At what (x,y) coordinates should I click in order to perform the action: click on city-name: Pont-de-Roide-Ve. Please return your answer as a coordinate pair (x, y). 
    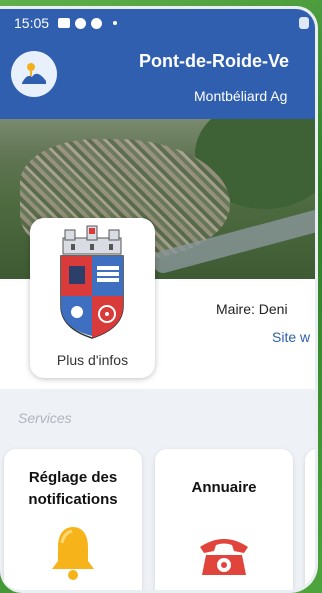
    Looking at the image, I should click on (214, 61).